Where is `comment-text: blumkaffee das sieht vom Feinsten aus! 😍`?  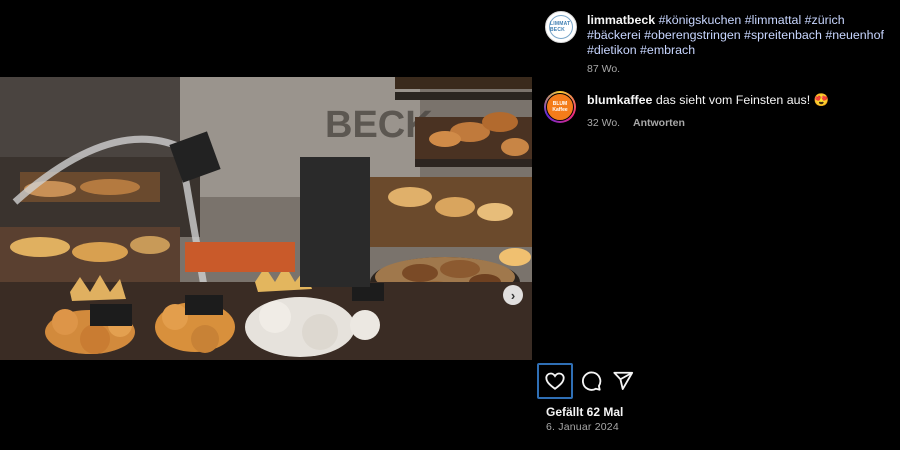
comment-text: blumkaffee das sieht vom Feinsten aus! 😍 is located at coordinates (737, 100).